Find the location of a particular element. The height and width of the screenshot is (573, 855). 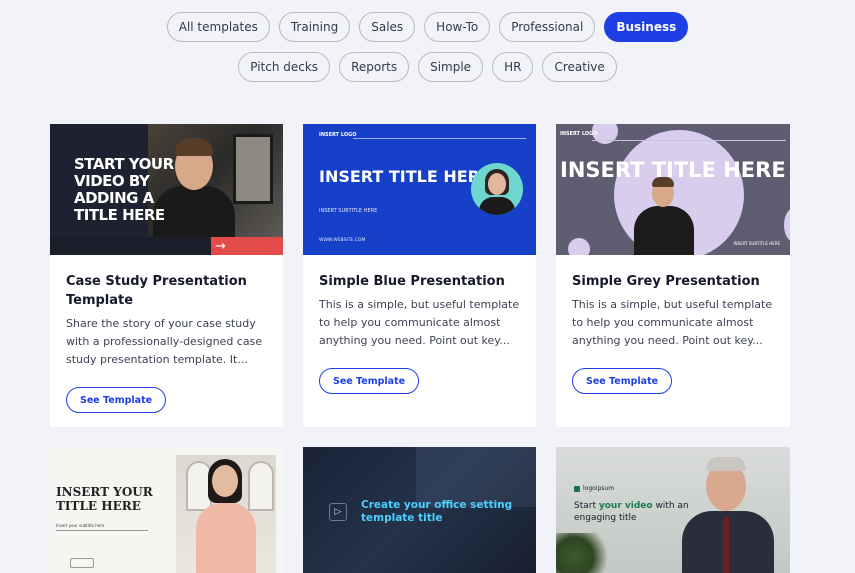

thumbnail-url: WWW.WEBSITE.COM is located at coordinates (342, 240).